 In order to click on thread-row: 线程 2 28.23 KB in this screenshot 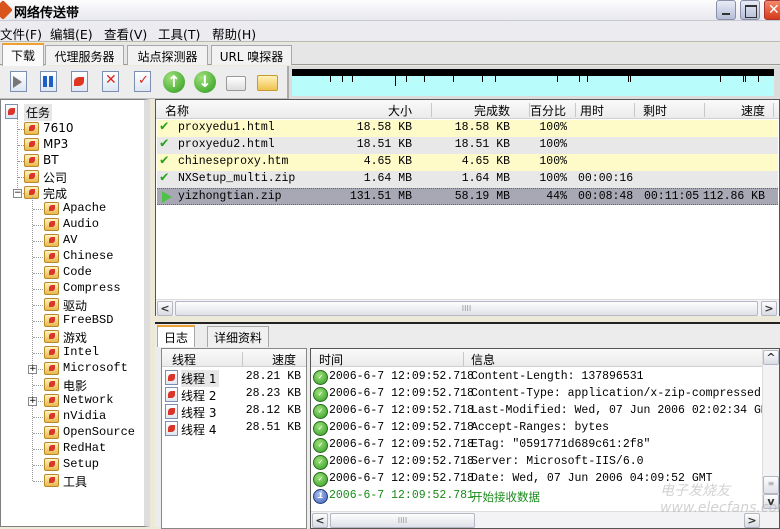, I will do `click(234, 394)`.